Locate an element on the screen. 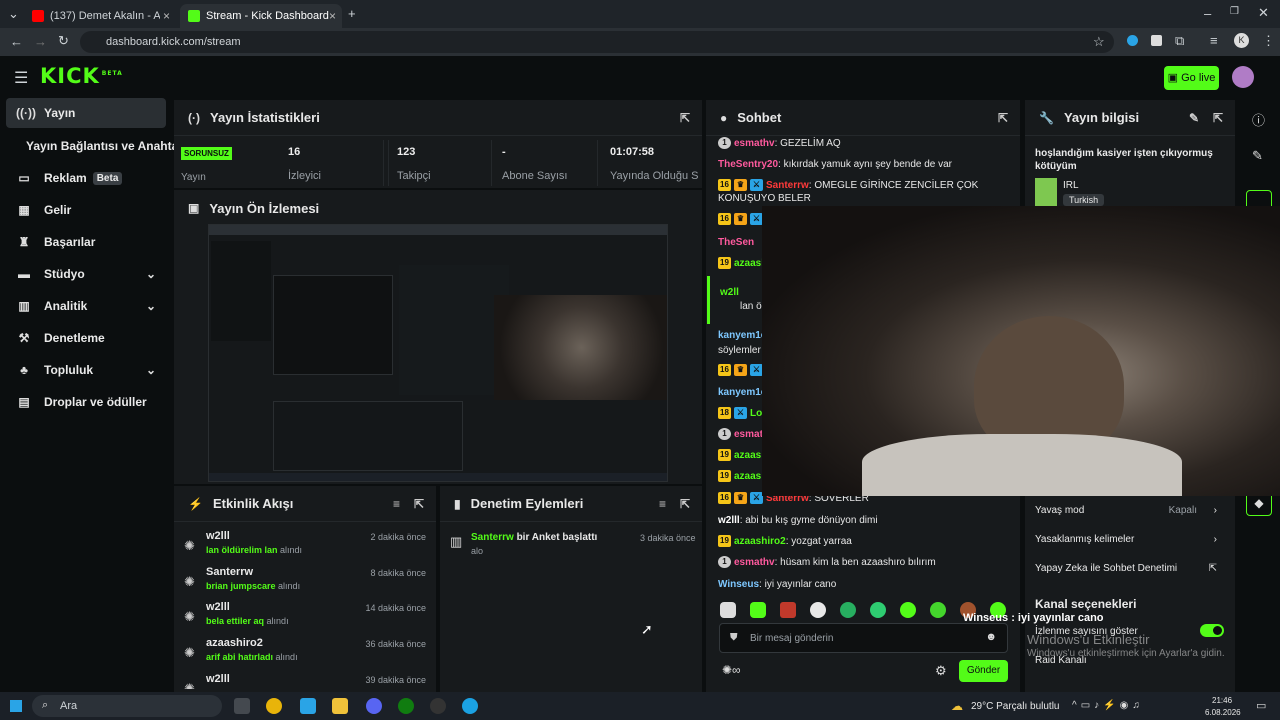 This screenshot has height=720, width=1280. sidebar-item-reklam: ▭ Reklam Beta is located at coordinates (86, 178).